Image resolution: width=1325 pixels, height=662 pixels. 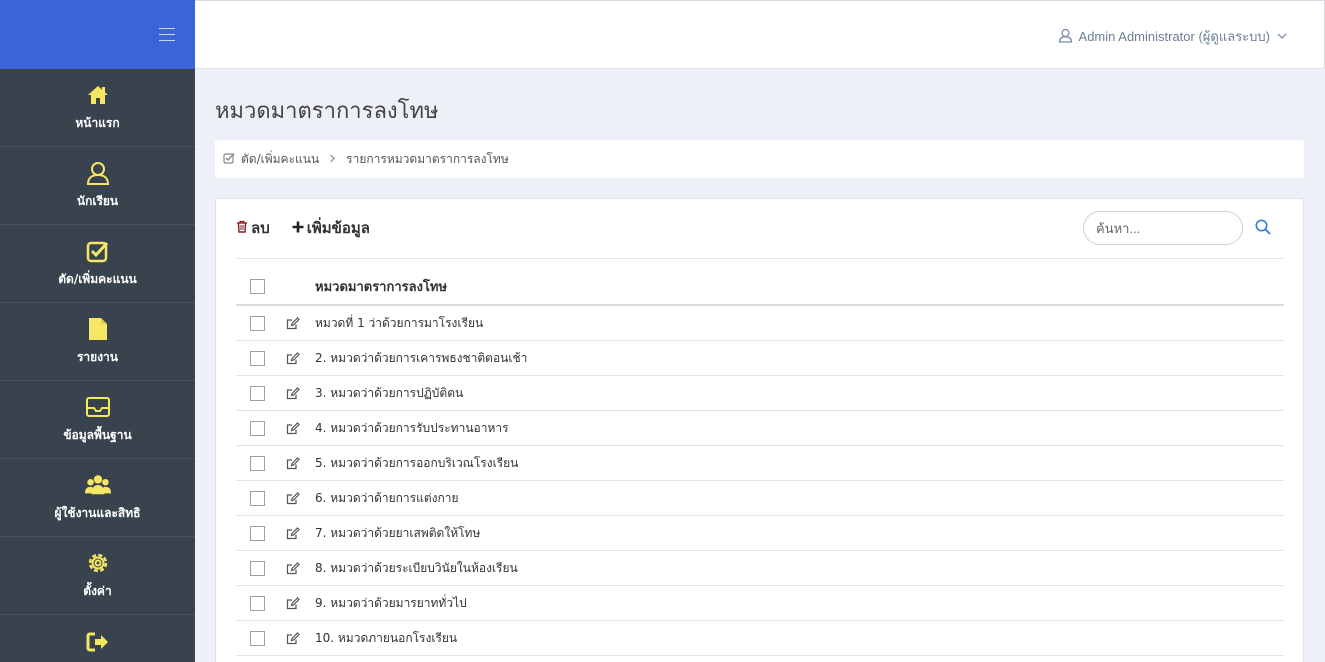 I want to click on sidebar-item-label: ผู้ใช้งานและสิทธิ, so click(x=97, y=513).